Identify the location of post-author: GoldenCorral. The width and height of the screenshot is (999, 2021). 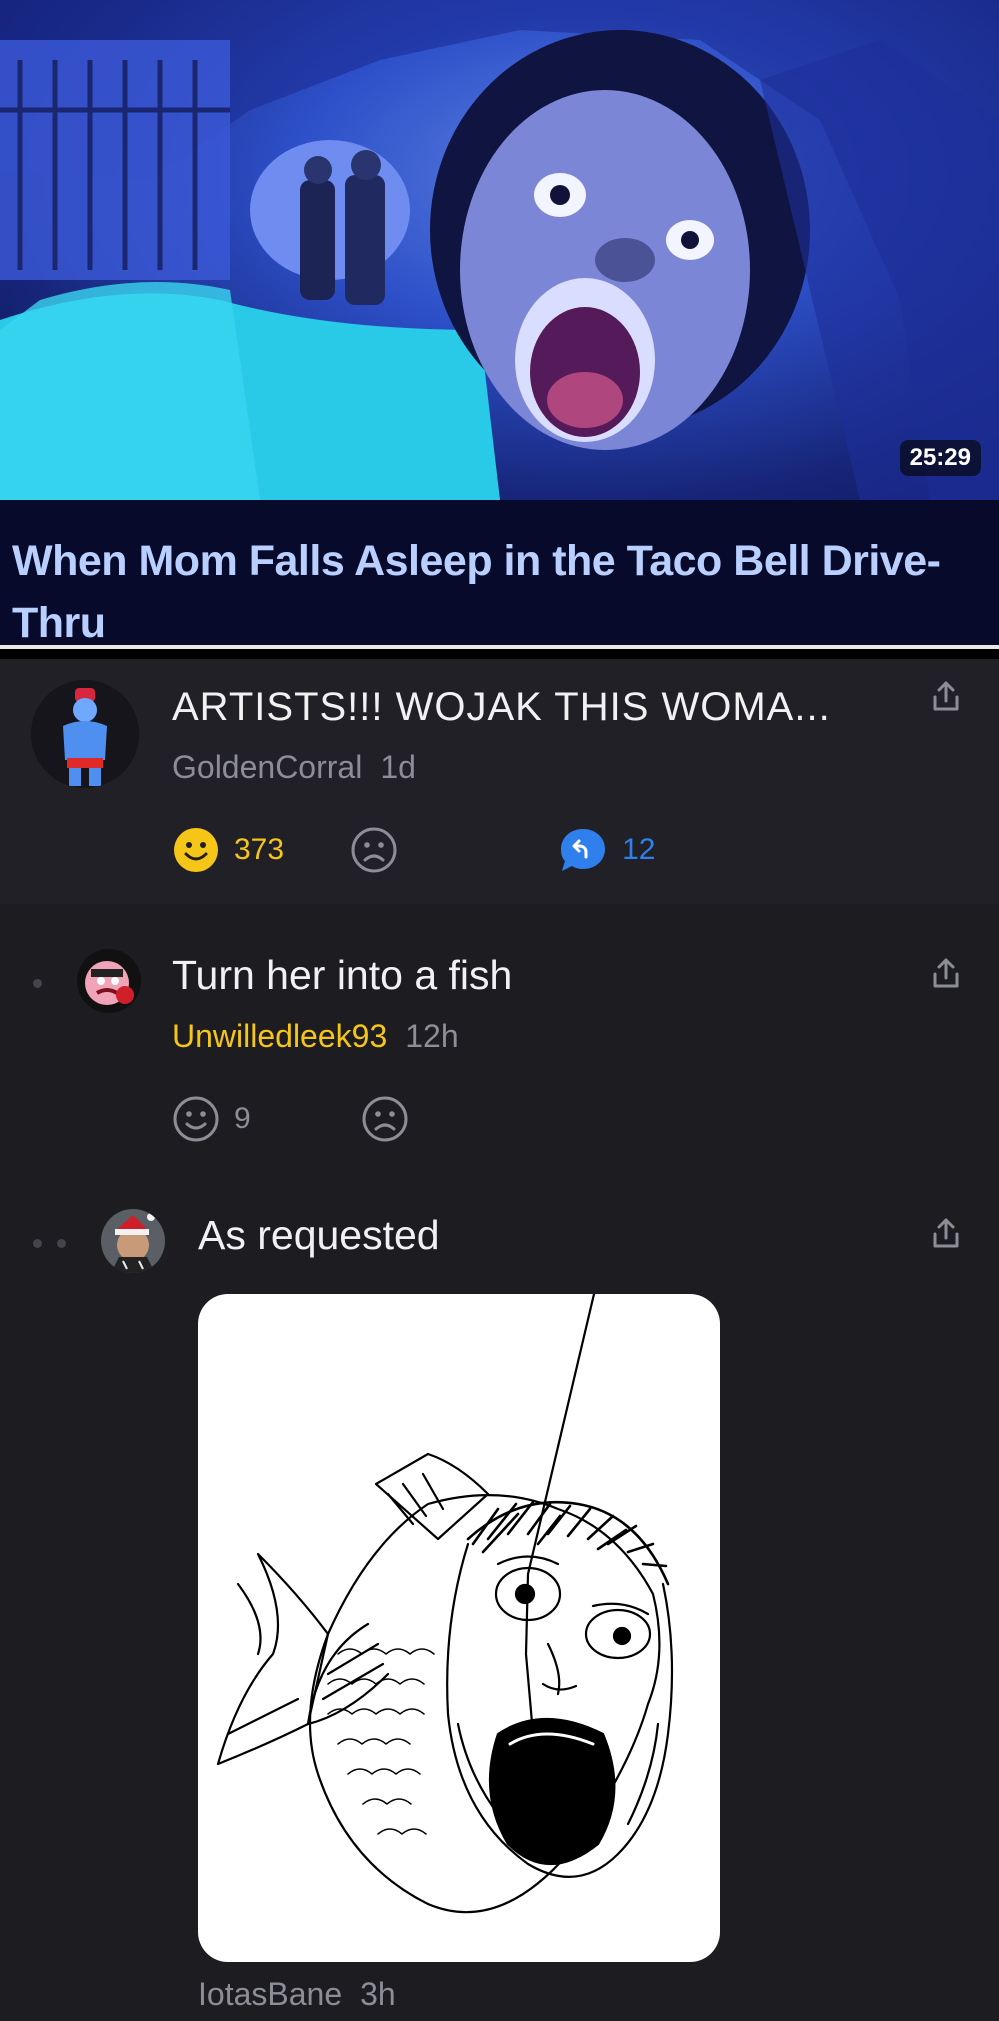
(267, 767).